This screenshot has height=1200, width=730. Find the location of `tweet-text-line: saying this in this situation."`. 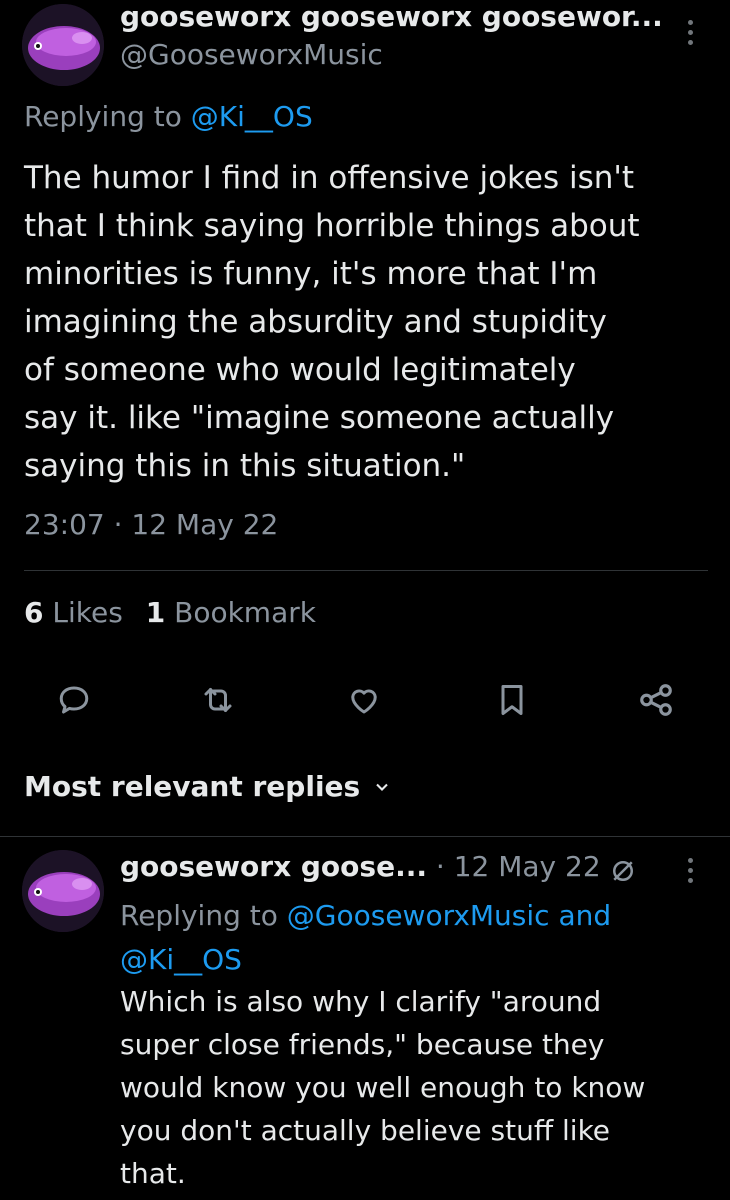

tweet-text-line: saying this in this situation." is located at coordinates (245, 466).